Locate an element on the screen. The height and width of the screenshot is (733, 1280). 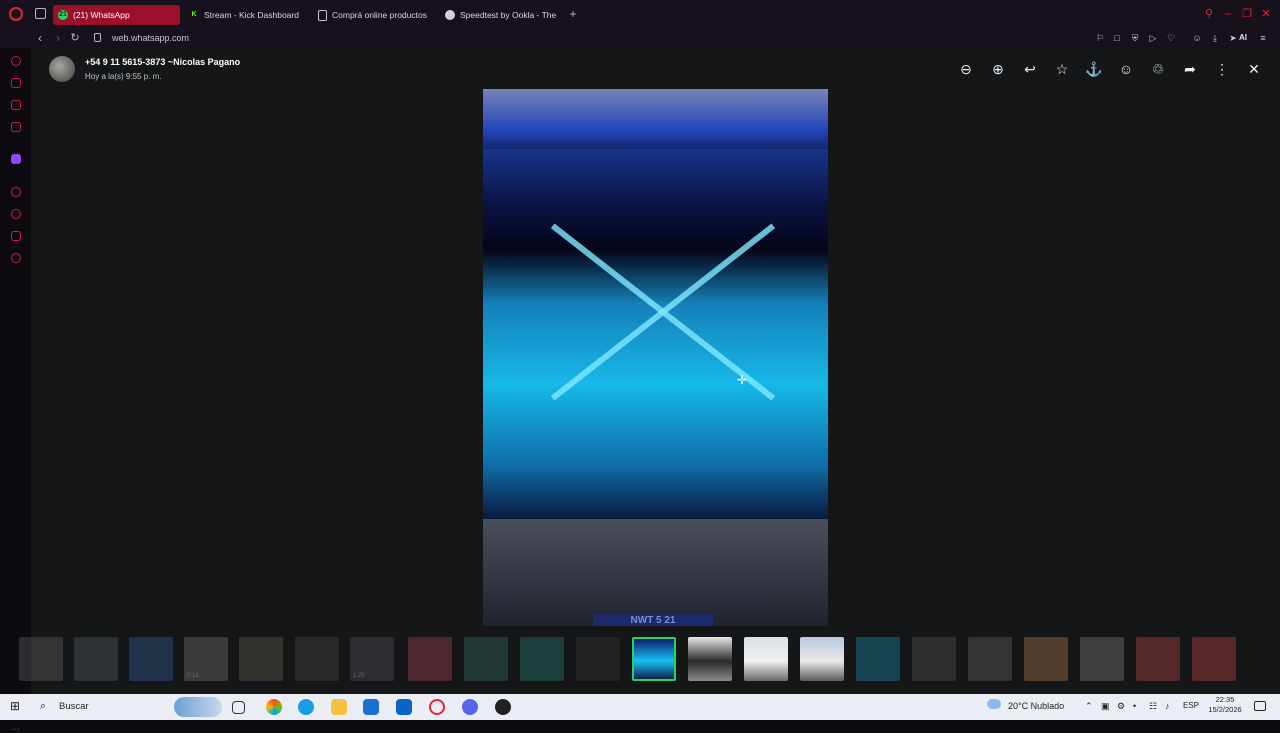
twitch-icon is located at coordinates (16, 159).